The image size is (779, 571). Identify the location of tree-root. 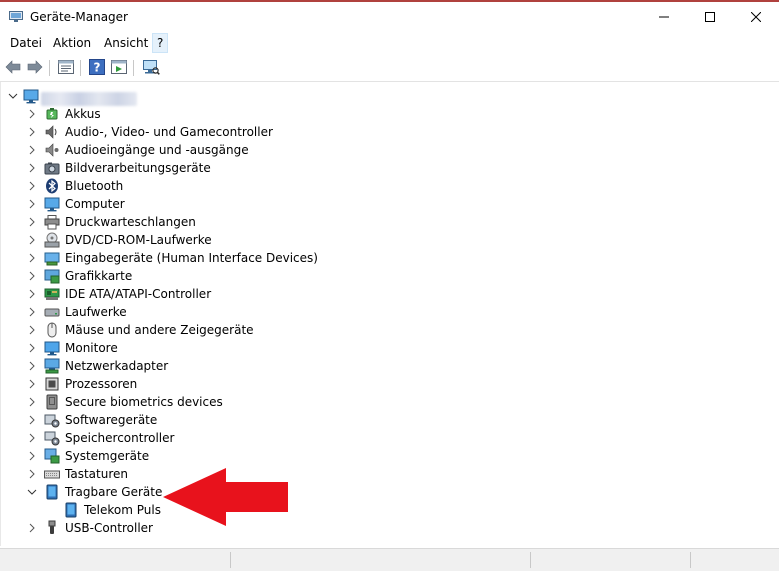
(151, 96).